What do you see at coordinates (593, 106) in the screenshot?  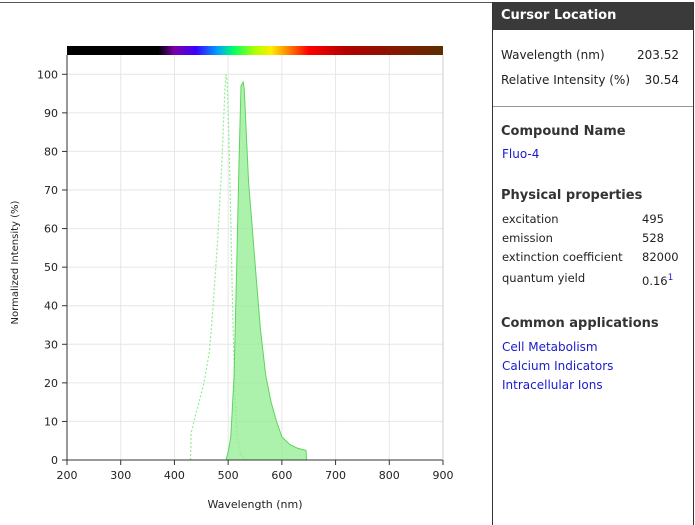 I see `panel-divider` at bounding box center [593, 106].